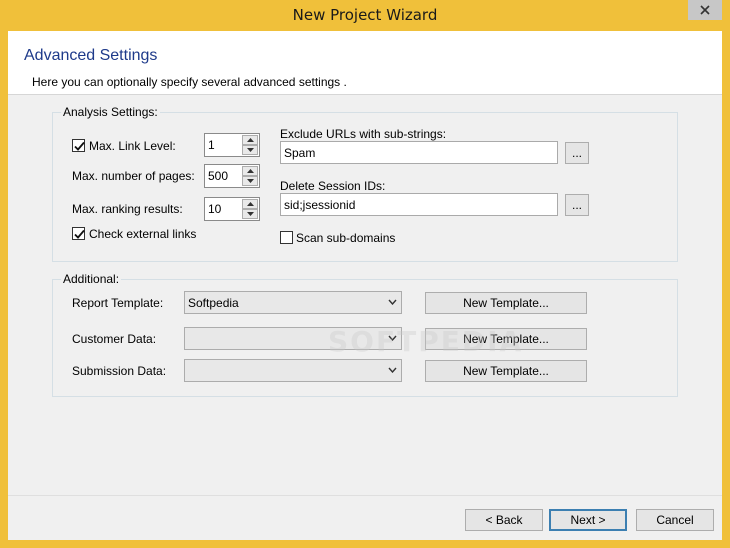 The height and width of the screenshot is (548, 730). I want to click on scan-subdomains-checkbox, so click(286, 237).